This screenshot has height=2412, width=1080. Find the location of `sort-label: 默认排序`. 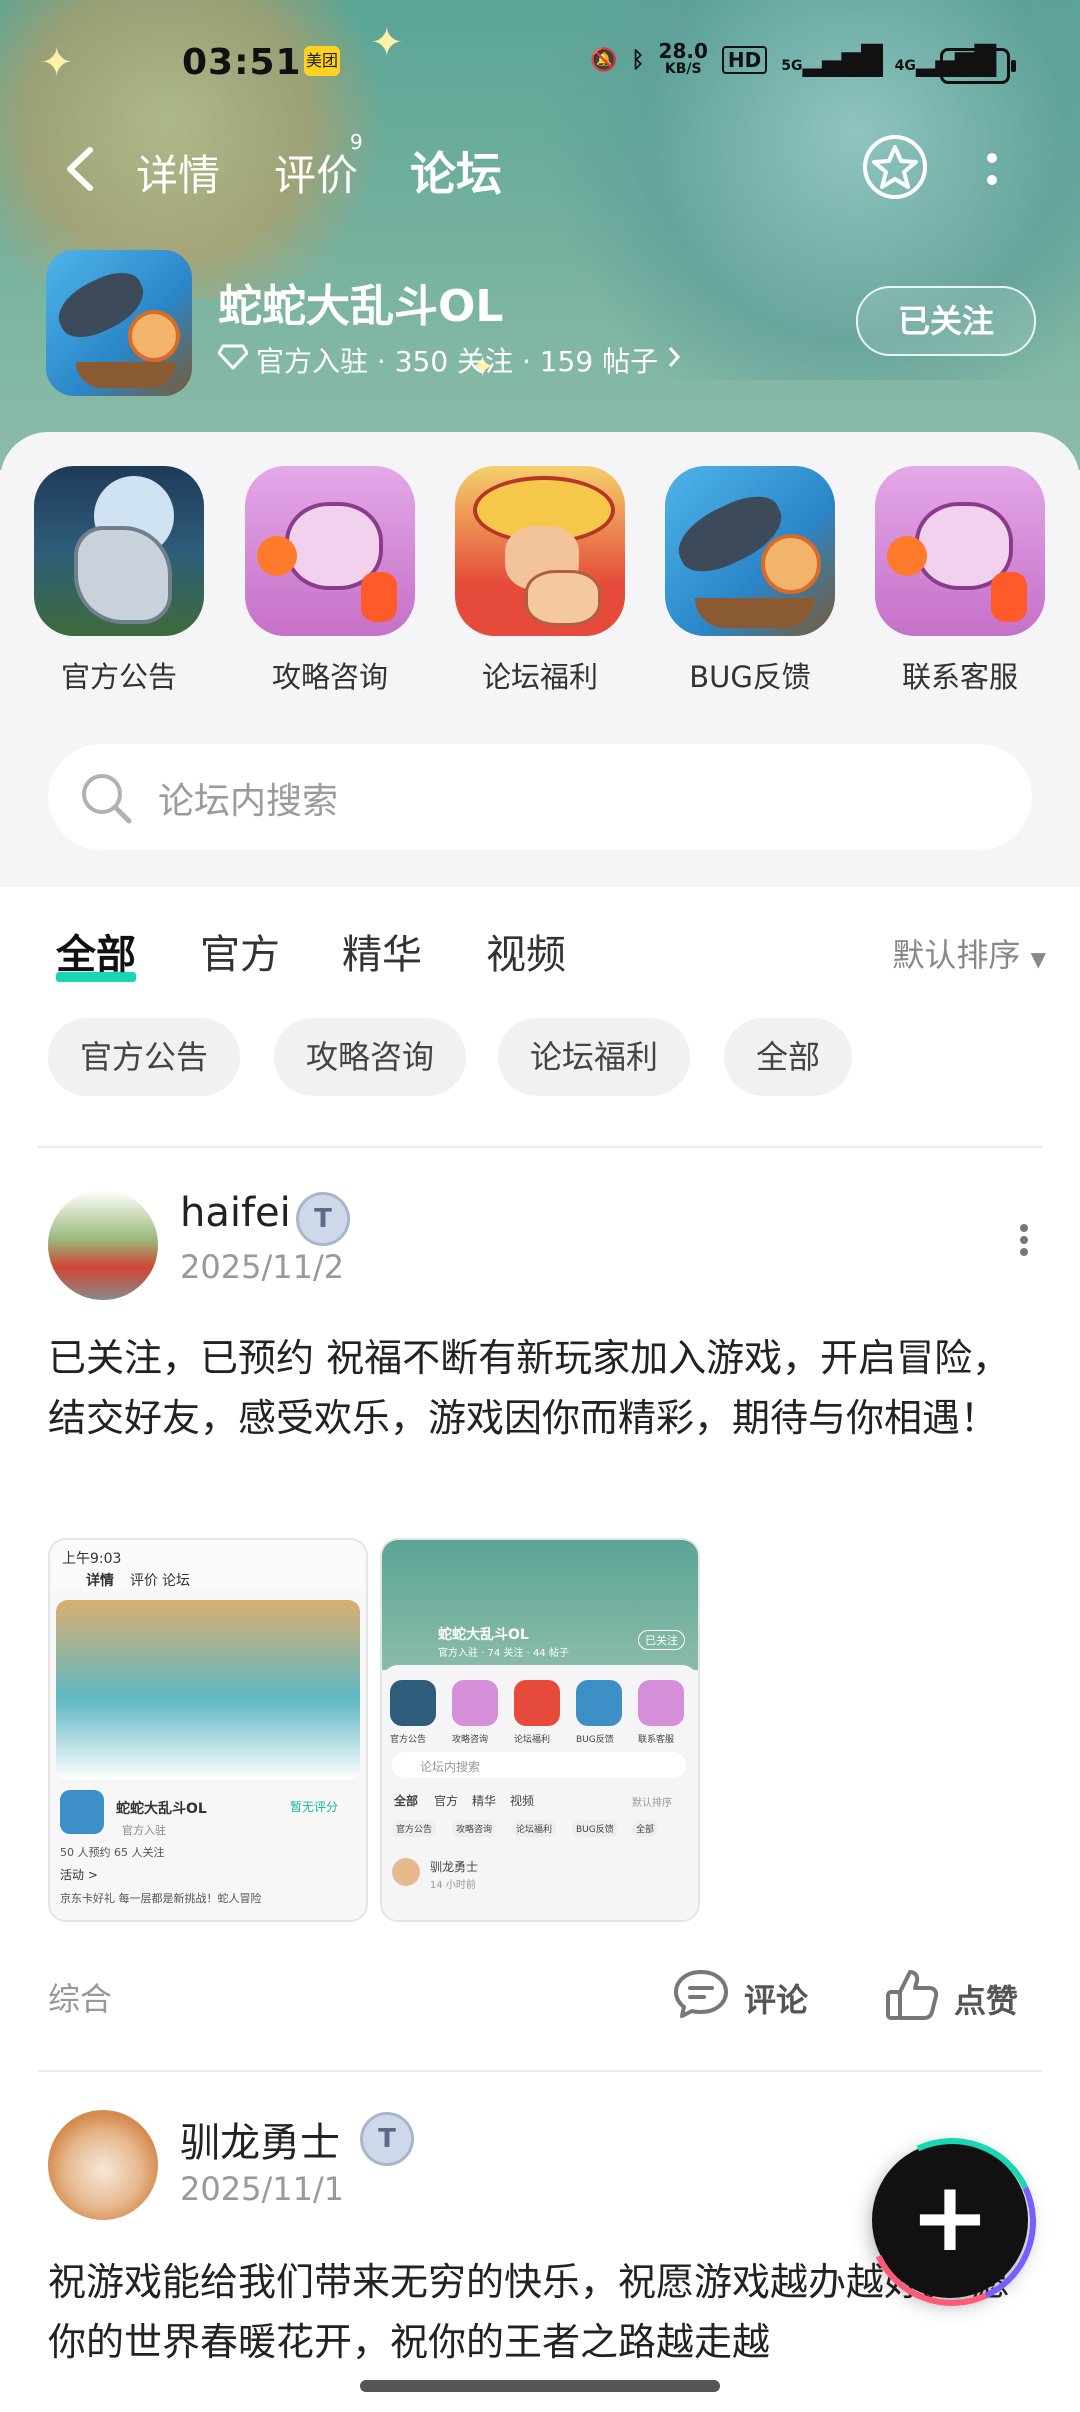

sort-label: 默认排序 is located at coordinates (956, 955).